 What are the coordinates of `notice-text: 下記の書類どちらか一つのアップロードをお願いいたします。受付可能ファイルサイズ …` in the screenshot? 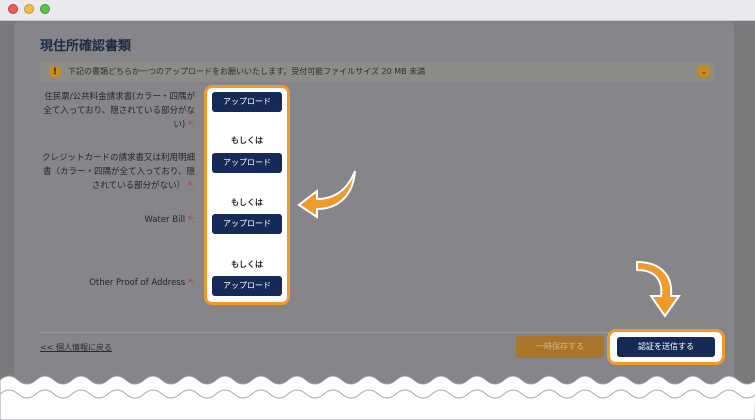 It's located at (247, 71).